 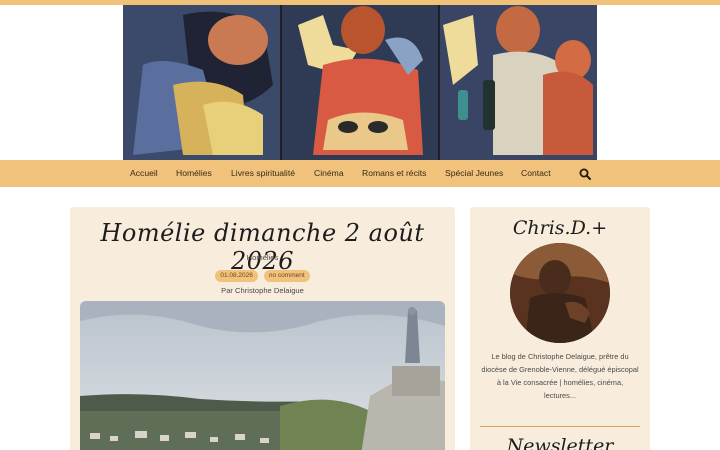 What do you see at coordinates (262, 290) in the screenshot?
I see `post-author: Par Christophe Delaigue` at bounding box center [262, 290].